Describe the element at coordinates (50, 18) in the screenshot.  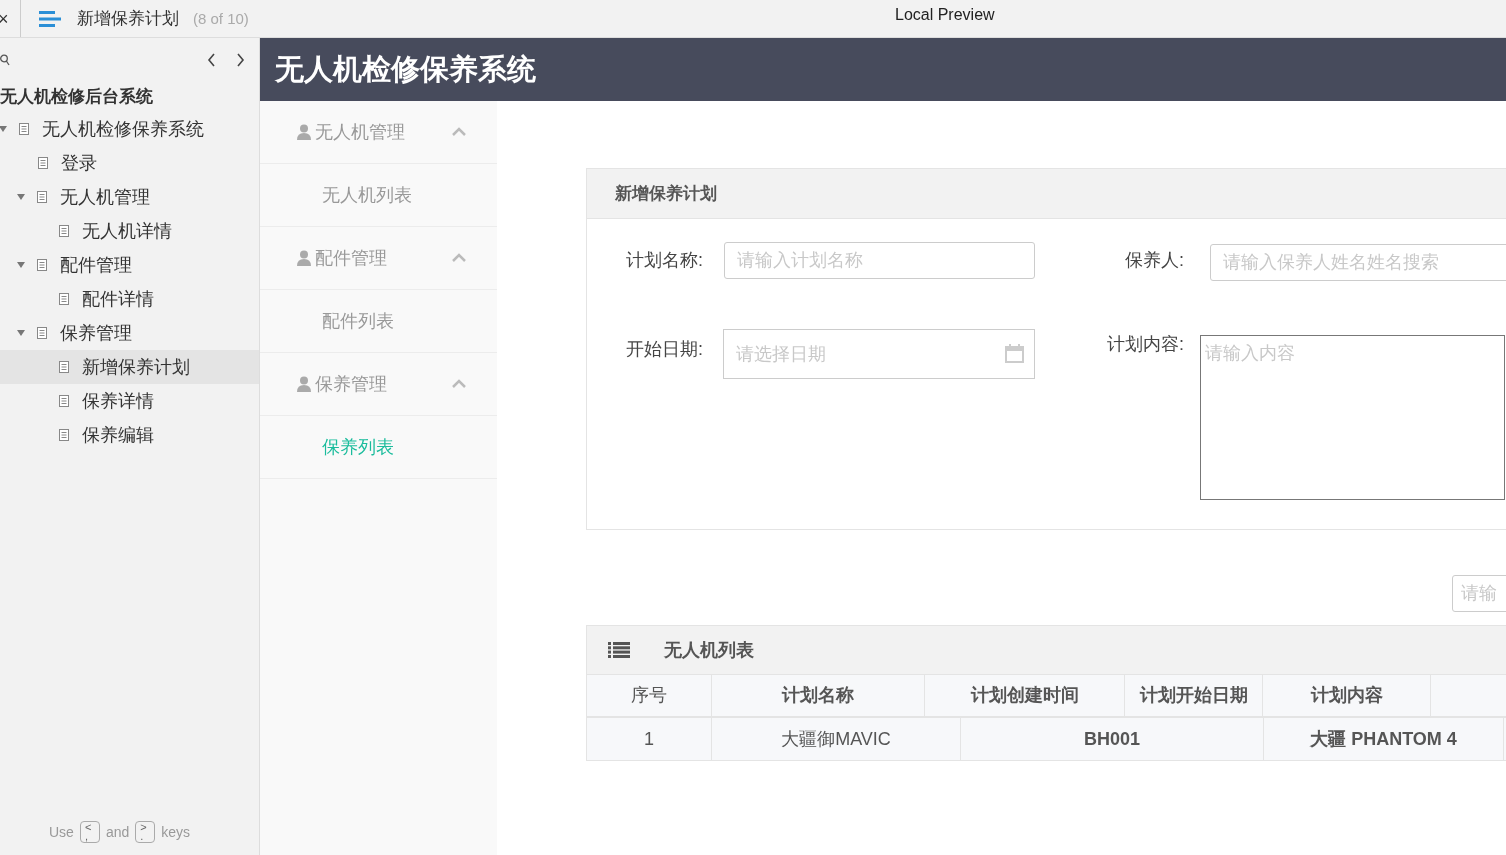
I see `menu-icon` at that location.